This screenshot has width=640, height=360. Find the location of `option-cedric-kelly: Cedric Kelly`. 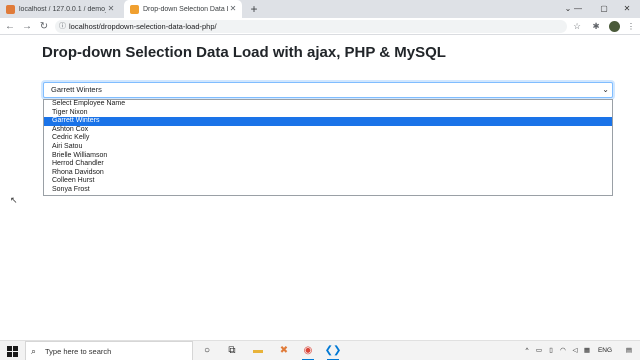

option-cedric-kelly: Cedric Kelly is located at coordinates (328, 138).